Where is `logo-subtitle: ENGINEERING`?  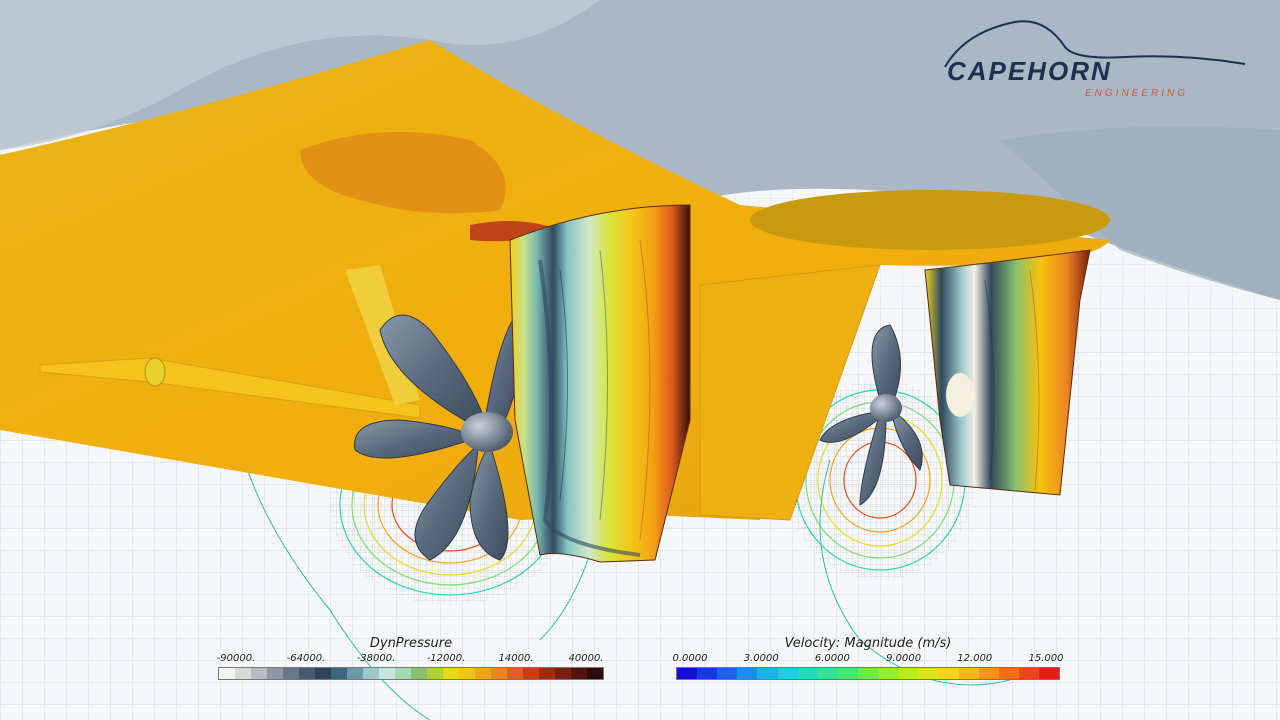
logo-subtitle: ENGINEERING is located at coordinates (1136, 93).